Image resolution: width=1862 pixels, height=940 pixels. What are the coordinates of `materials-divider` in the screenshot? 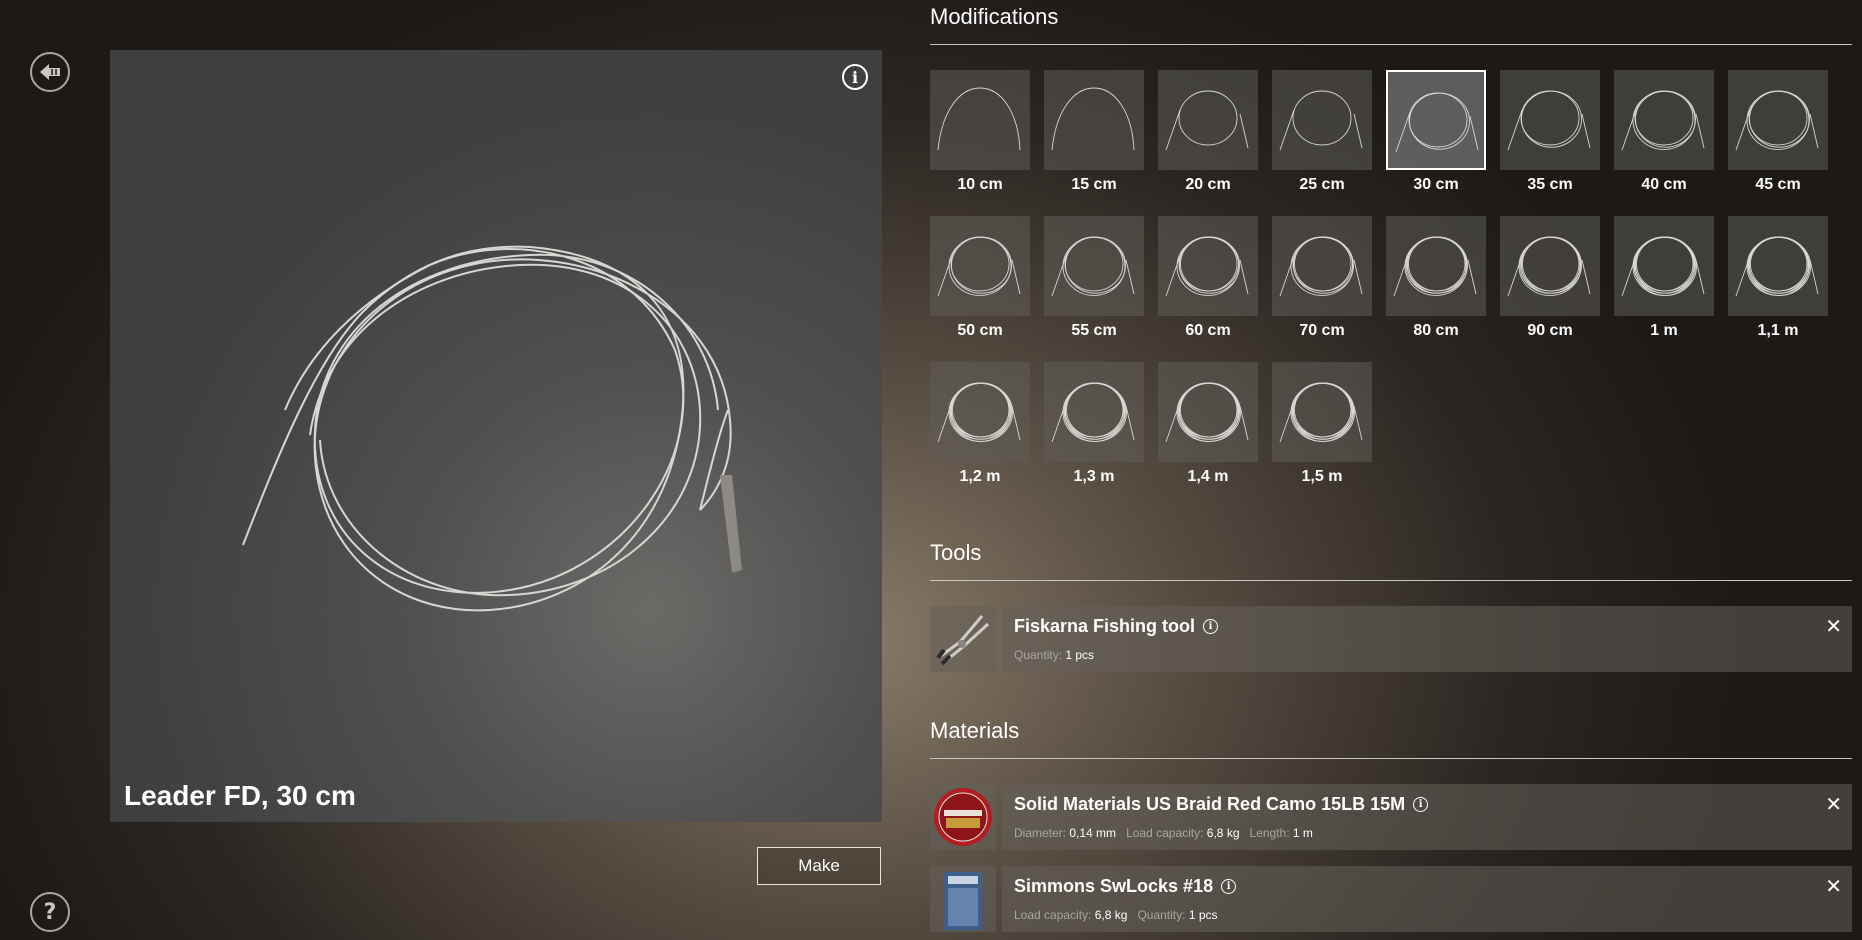 It's located at (1391, 758).